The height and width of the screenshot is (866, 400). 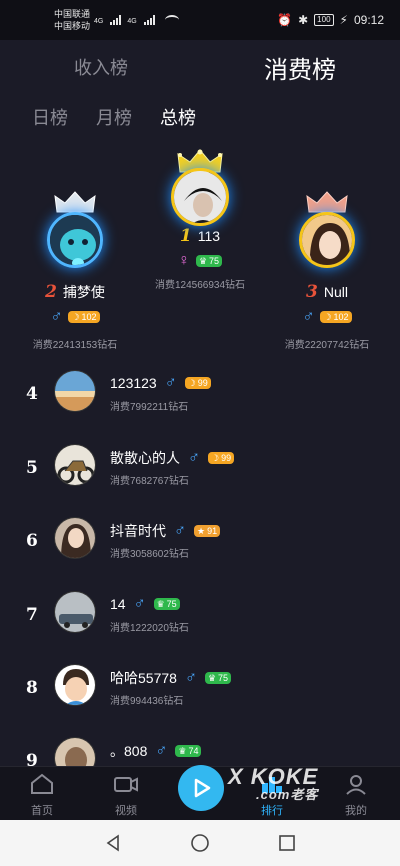 I want to click on battery-icon: 100, so click(x=324, y=20).